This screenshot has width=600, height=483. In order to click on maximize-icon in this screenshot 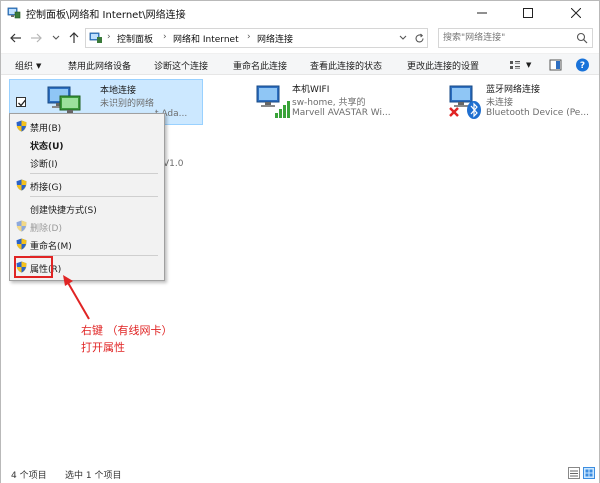, I will do `click(528, 13)`.